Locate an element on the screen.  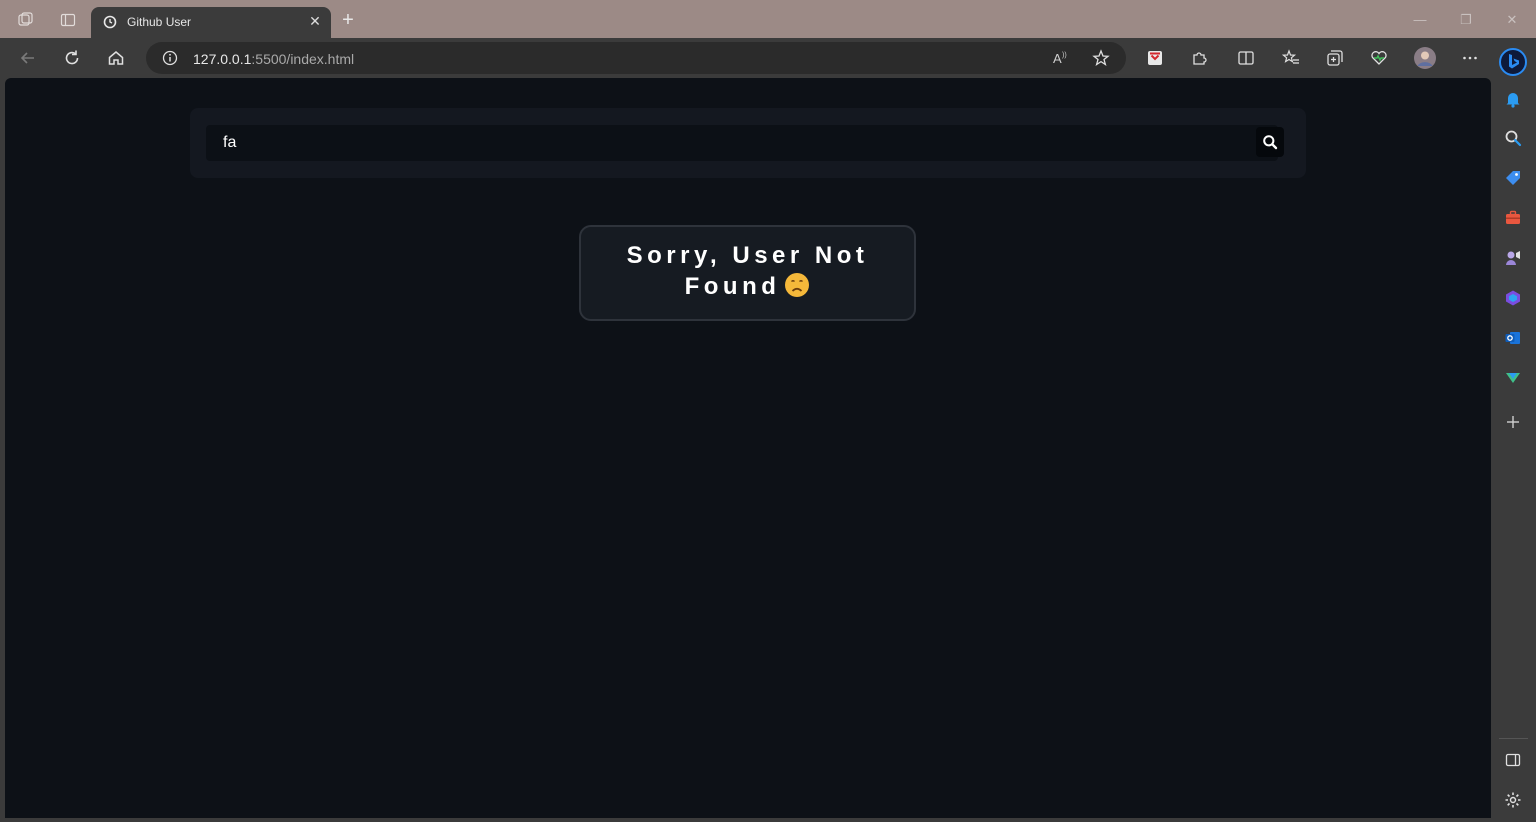
pocket-icon is located at coordinates (1155, 58).